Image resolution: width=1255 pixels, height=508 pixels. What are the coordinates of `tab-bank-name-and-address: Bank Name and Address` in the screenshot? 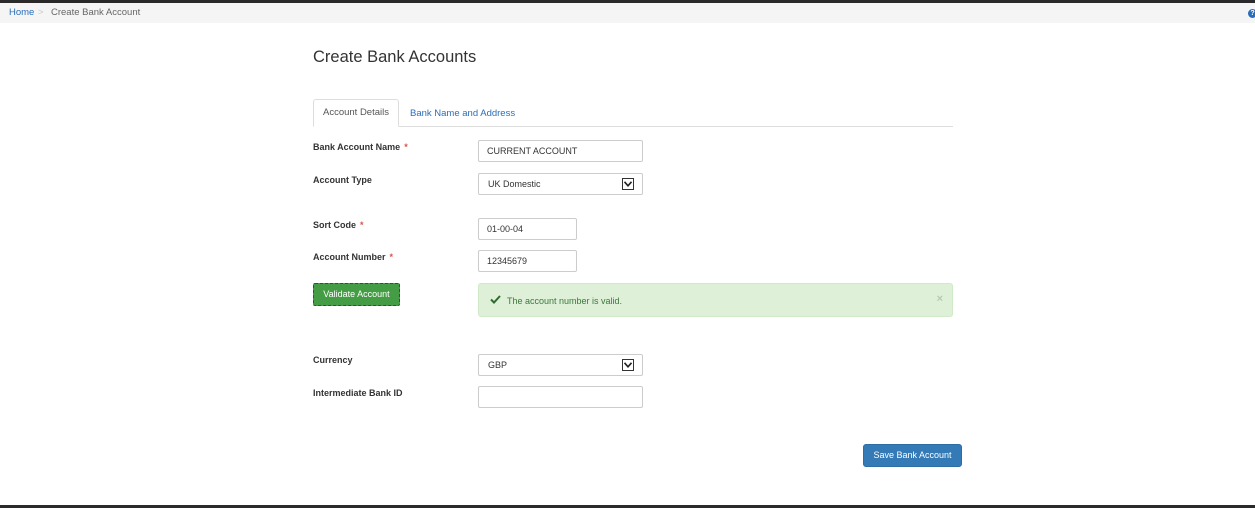 It's located at (462, 113).